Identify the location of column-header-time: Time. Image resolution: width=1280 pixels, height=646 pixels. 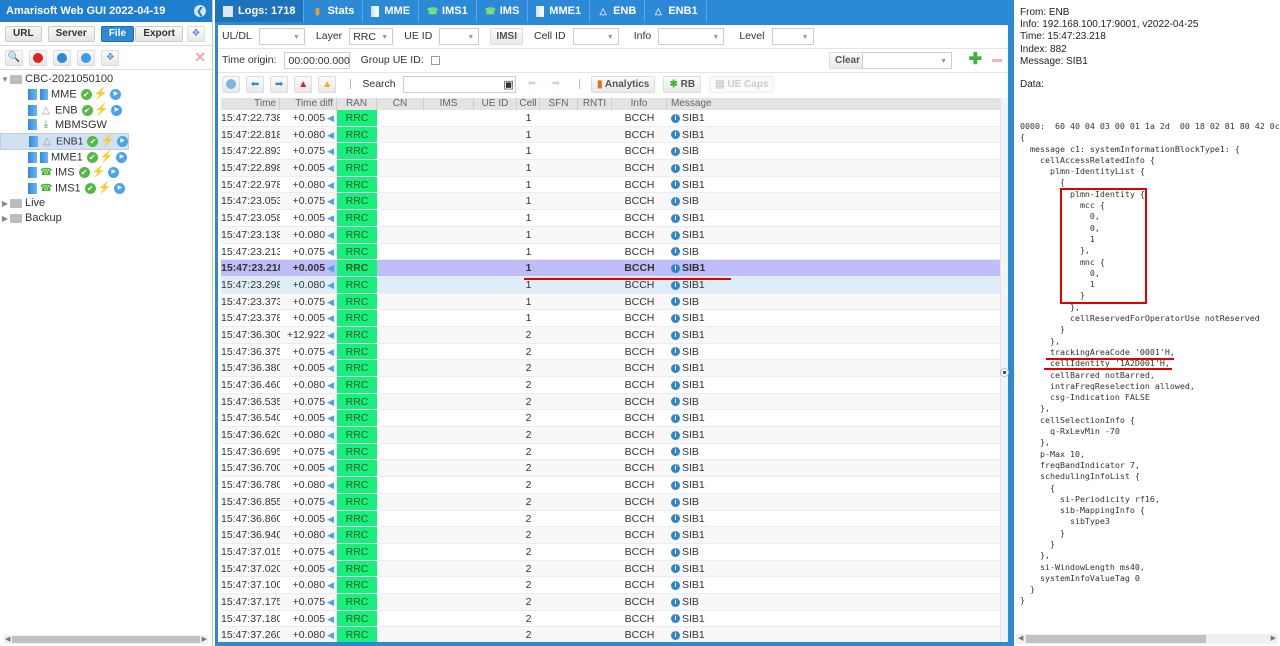
(250, 104).